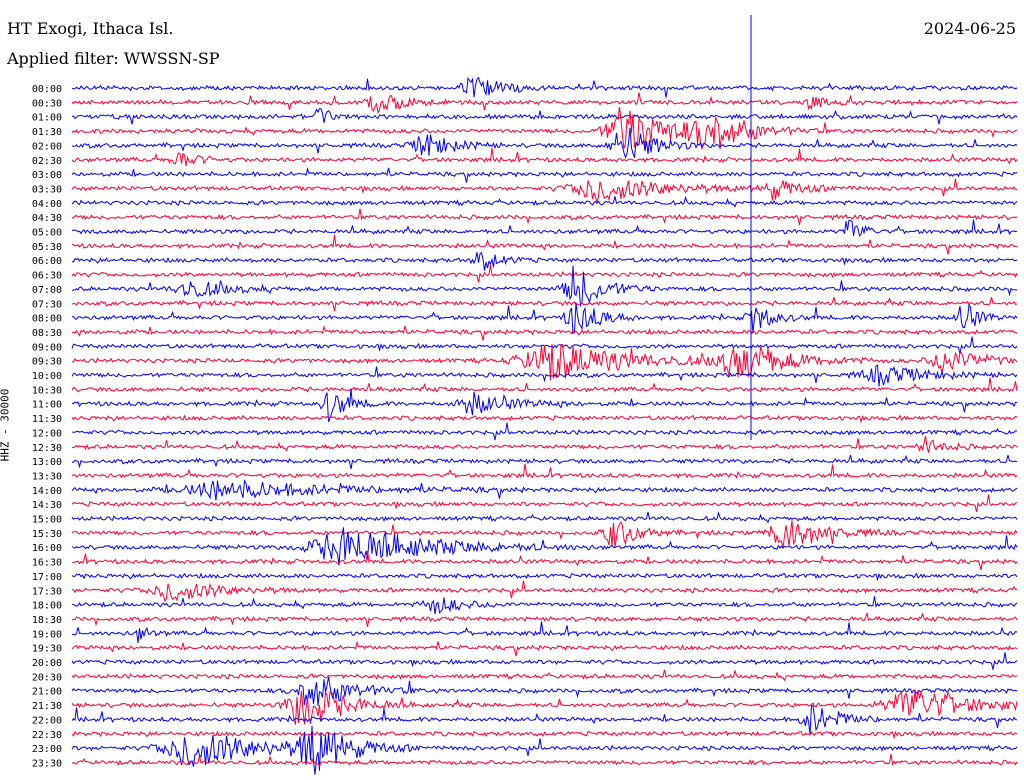 The width and height of the screenshot is (1024, 780). I want to click on row-time-label: 20:30, so click(47, 677).